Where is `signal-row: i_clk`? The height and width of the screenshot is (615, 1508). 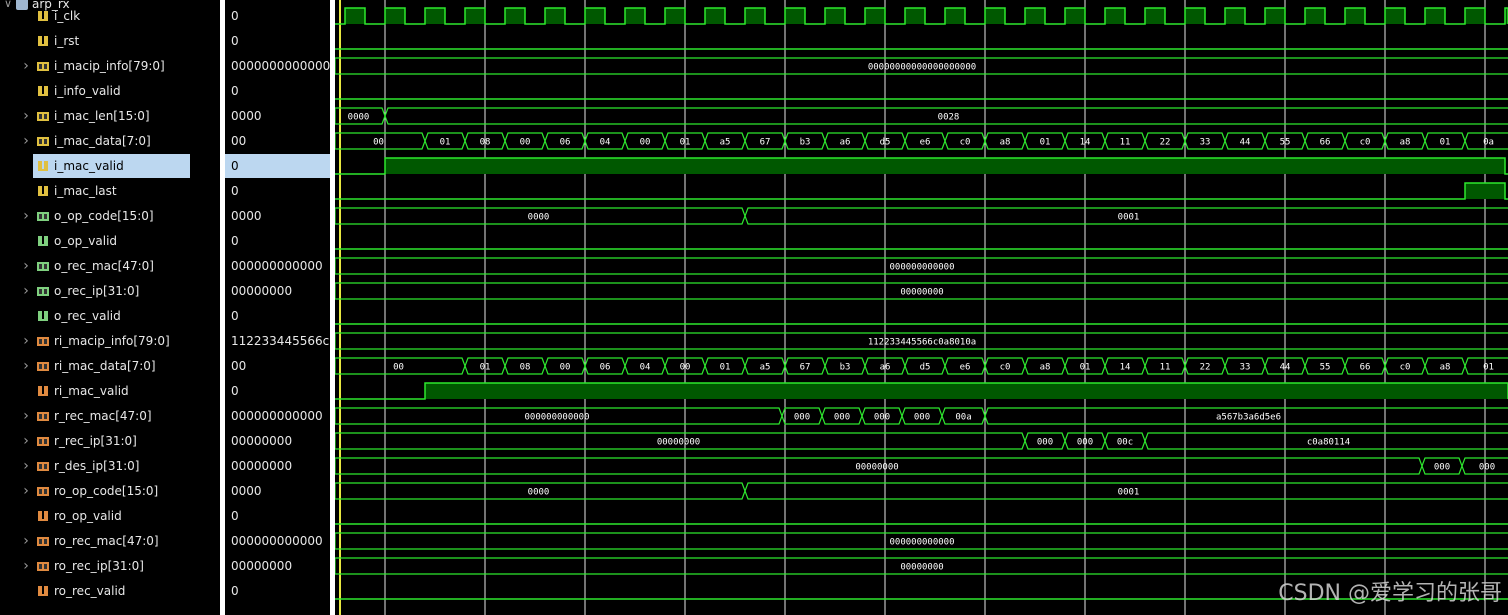
signal-row: i_clk is located at coordinates (110, 16).